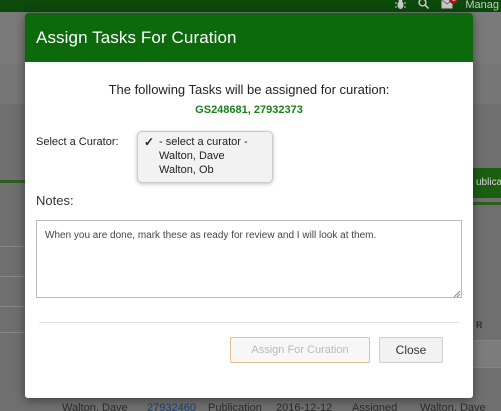  What do you see at coordinates (171, 406) in the screenshot?
I see `table-cell-link: 27932460` at bounding box center [171, 406].